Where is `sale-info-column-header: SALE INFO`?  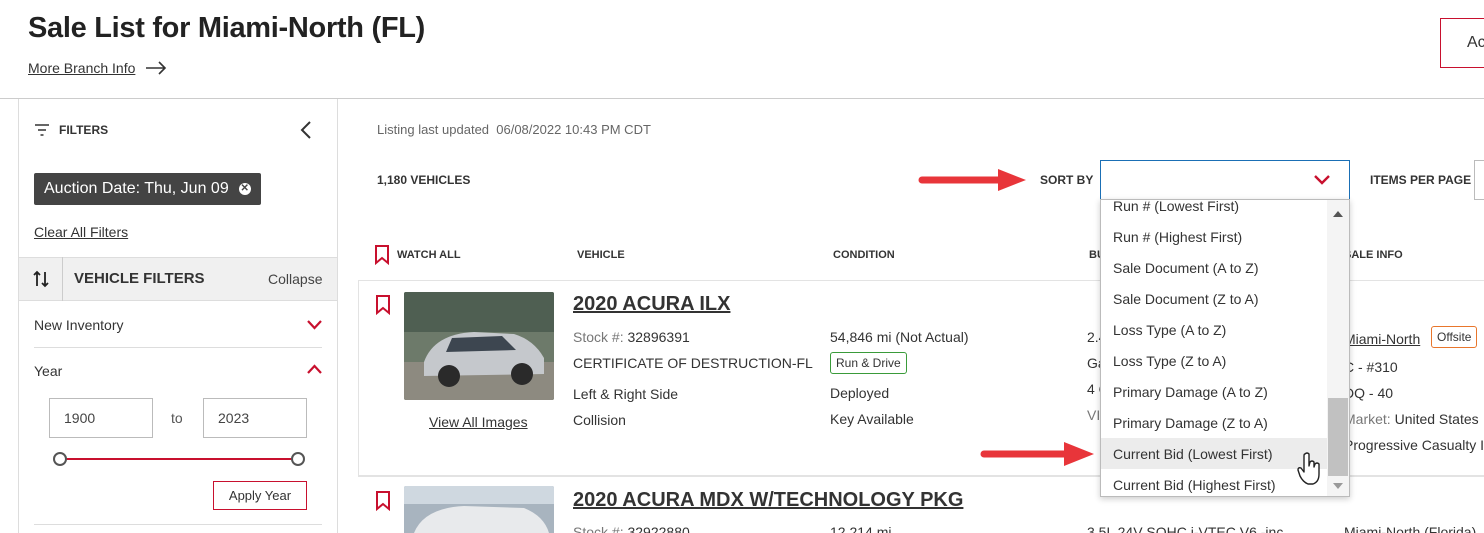
sale-info-column-header: SALE INFO is located at coordinates (1373, 255).